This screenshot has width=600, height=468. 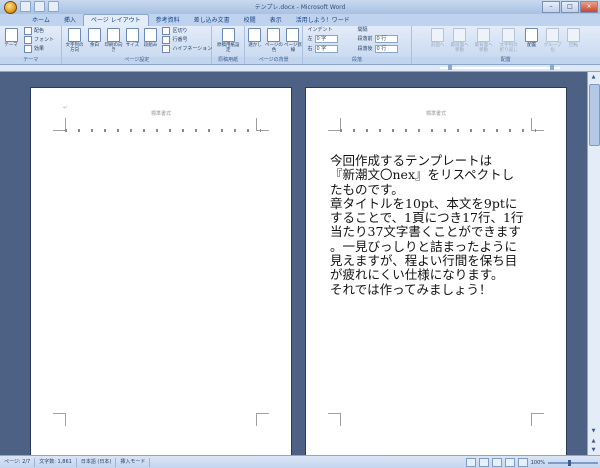 What do you see at coordinates (365, 39) in the screenshot?
I see `spacing-before-label: 段落前` at bounding box center [365, 39].